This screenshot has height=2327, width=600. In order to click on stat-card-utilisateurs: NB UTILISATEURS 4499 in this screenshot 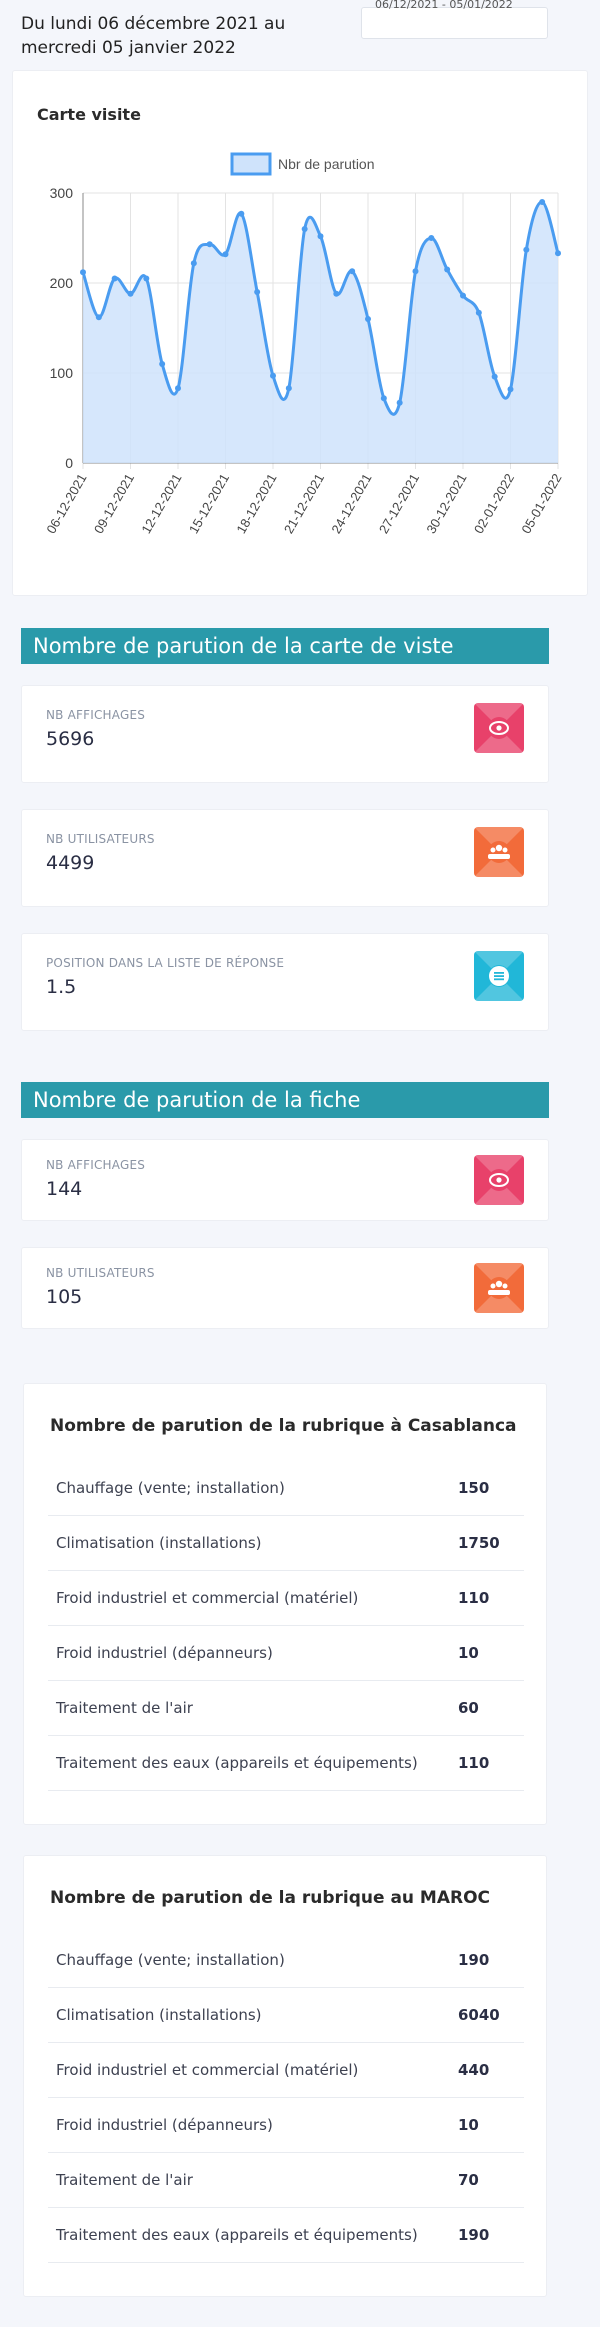, I will do `click(285, 858)`.